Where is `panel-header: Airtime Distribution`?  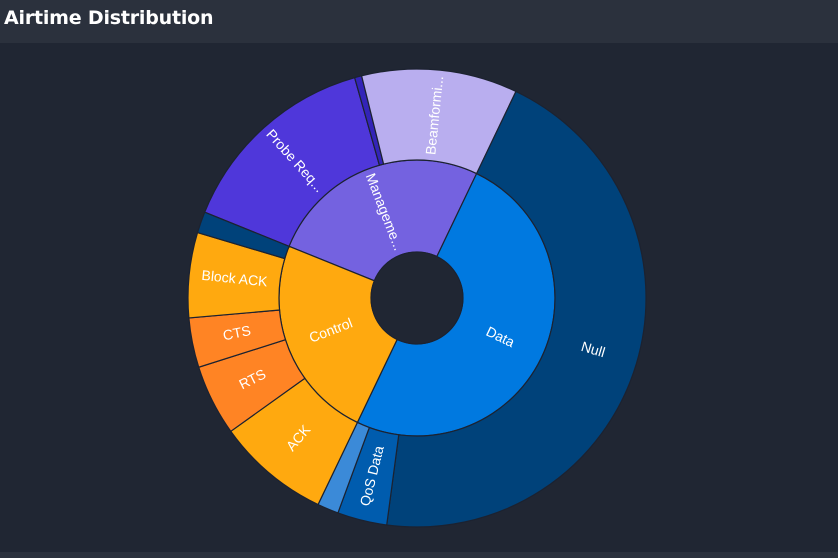
panel-header: Airtime Distribution is located at coordinates (419, 21).